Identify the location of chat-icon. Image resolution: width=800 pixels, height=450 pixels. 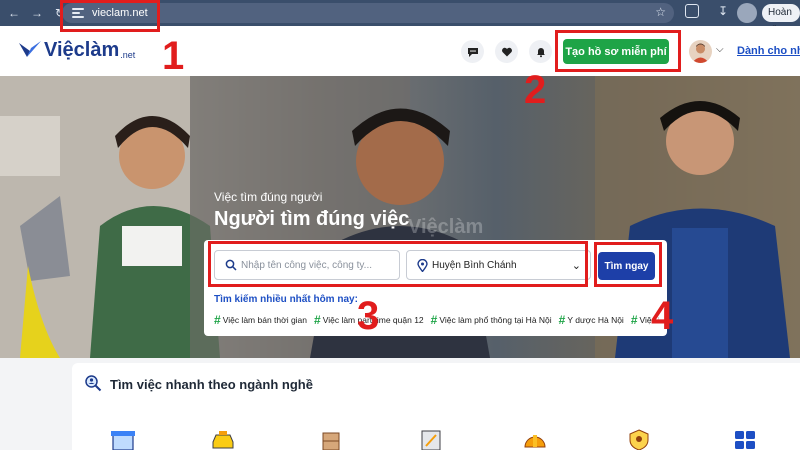
(472, 51).